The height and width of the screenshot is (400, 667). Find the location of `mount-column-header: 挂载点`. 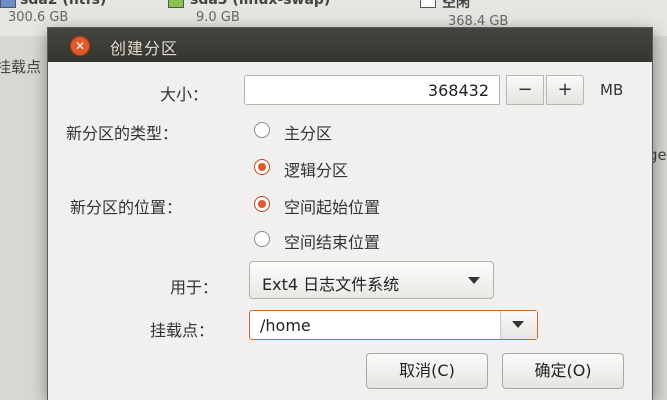

mount-column-header: 挂载点 is located at coordinates (21, 67).